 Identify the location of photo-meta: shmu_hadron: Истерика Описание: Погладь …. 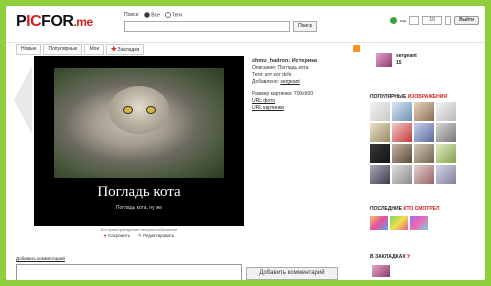
(297, 85).